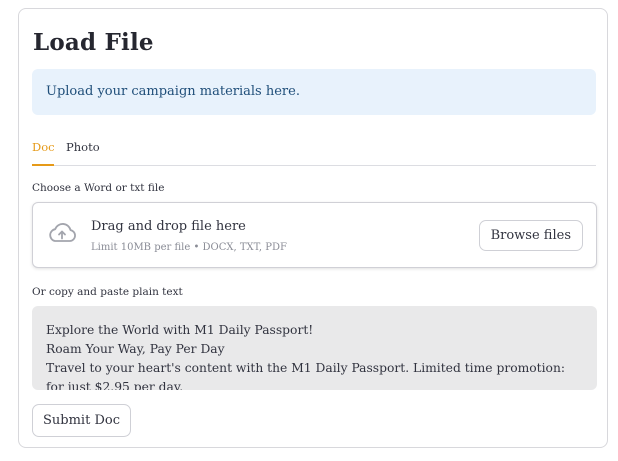  What do you see at coordinates (43, 147) in the screenshot?
I see `tab-doc: Doc` at bounding box center [43, 147].